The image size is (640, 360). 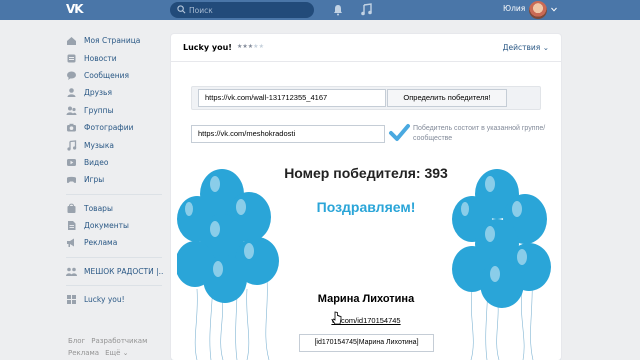 What do you see at coordinates (249, 10) in the screenshot?
I see `search-input` at bounding box center [249, 10].